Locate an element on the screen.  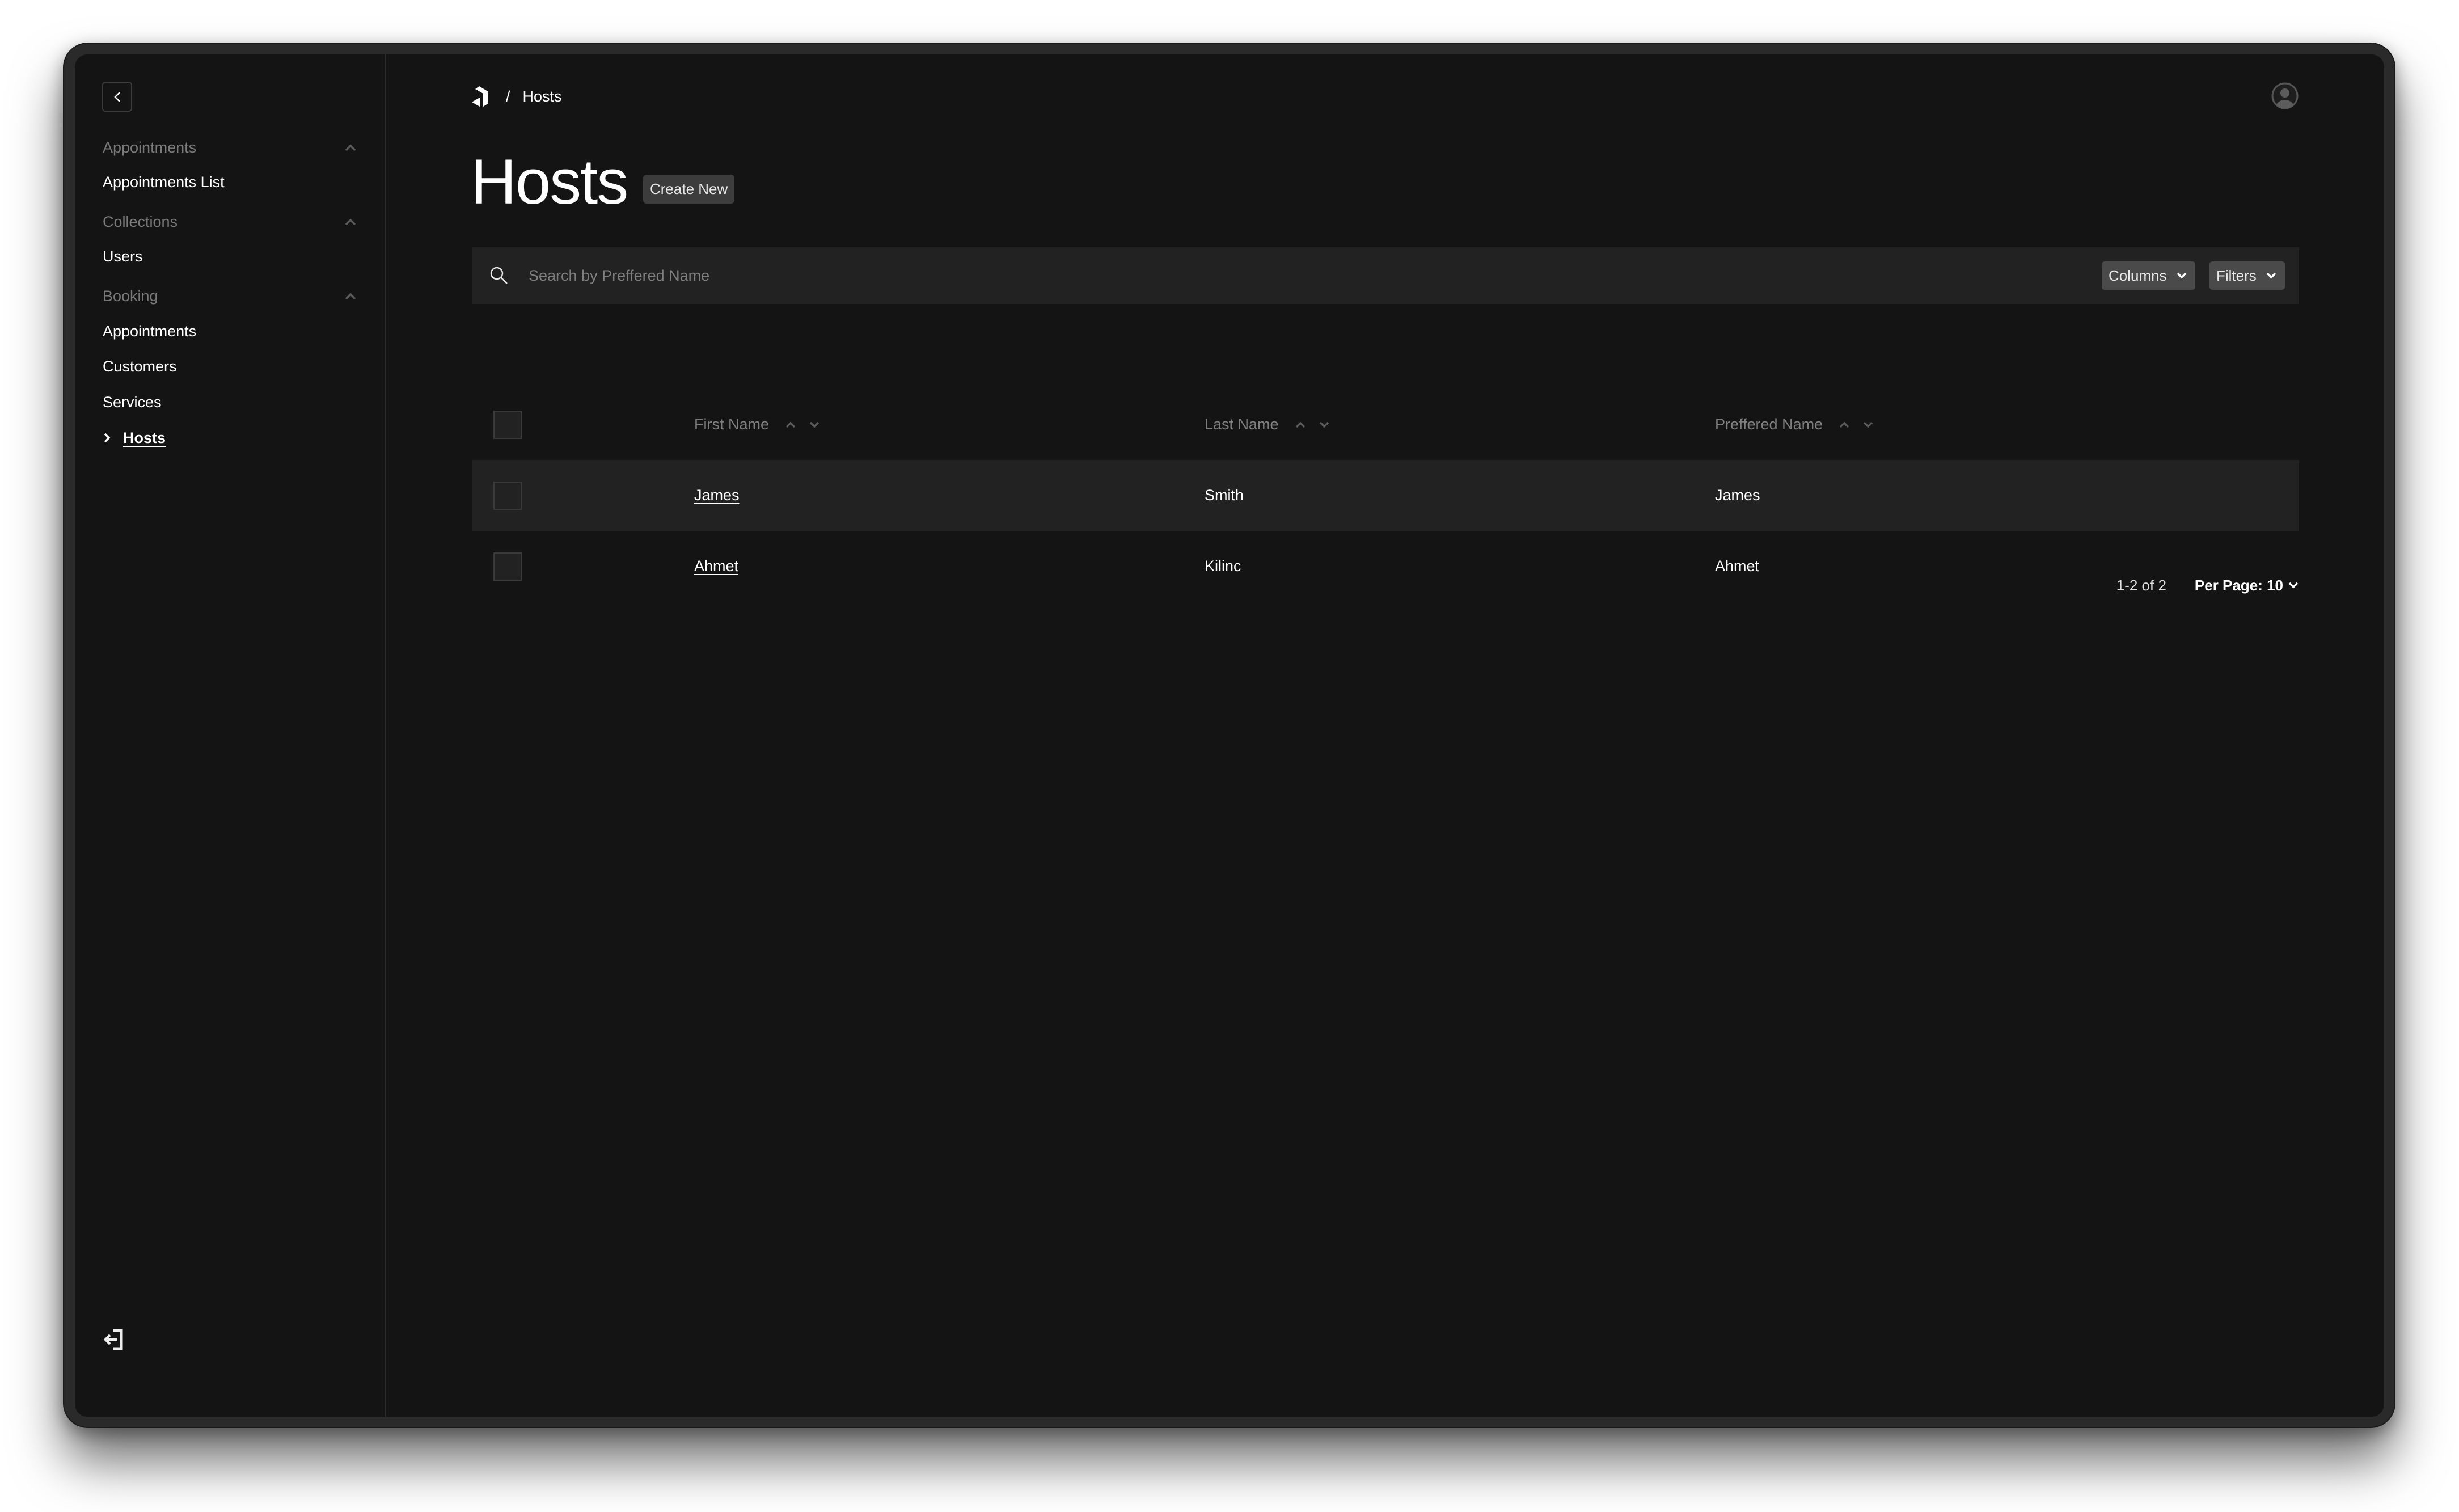
nav-group-label: Appointments is located at coordinates (150, 147).